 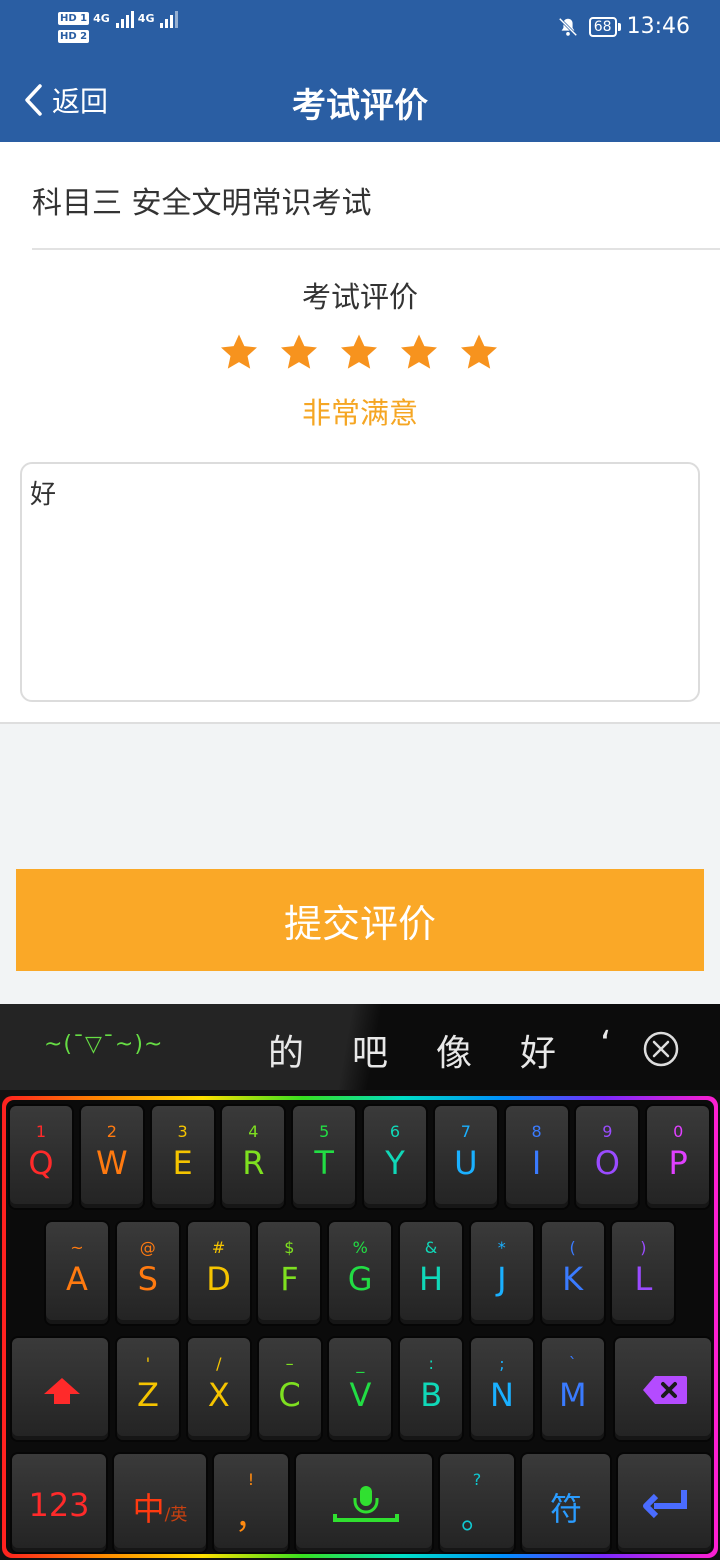 I want to click on key-label: 中/英, so click(x=160, y=1507).